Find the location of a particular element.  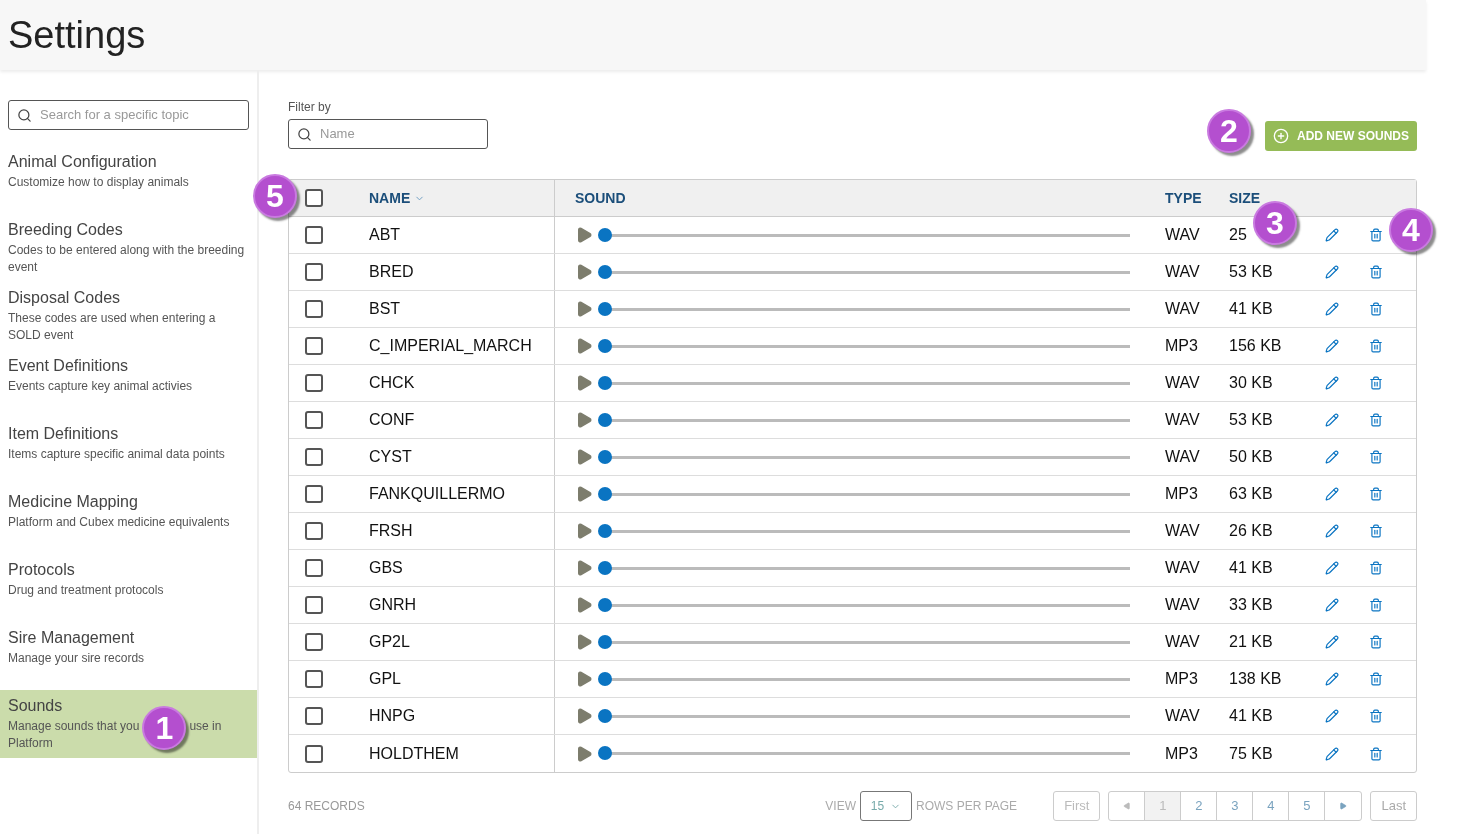

search-field: Search for a specific topic is located at coordinates (128, 115).